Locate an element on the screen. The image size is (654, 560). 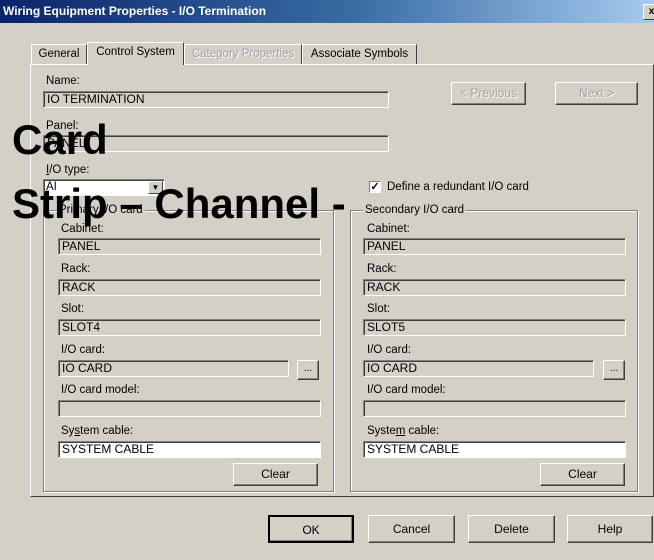
primary-io-card-field: IO CARD is located at coordinates (173, 368).